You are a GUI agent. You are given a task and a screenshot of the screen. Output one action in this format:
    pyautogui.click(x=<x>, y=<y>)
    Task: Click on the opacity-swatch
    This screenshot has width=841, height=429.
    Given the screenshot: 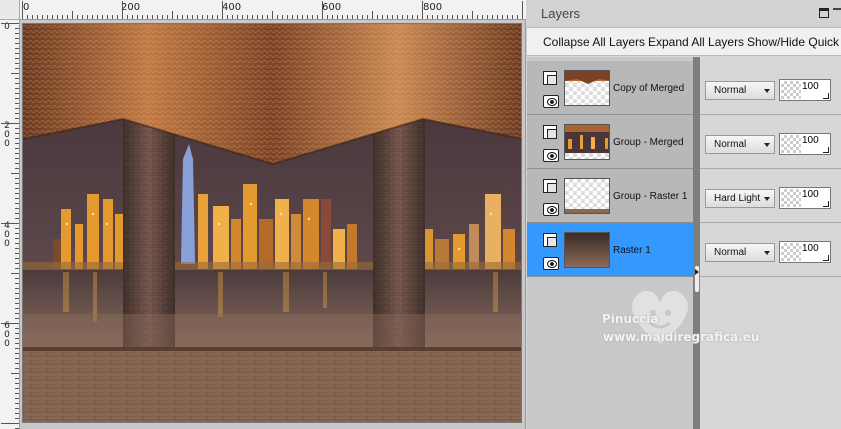 What is the action you would take?
    pyautogui.click(x=791, y=252)
    